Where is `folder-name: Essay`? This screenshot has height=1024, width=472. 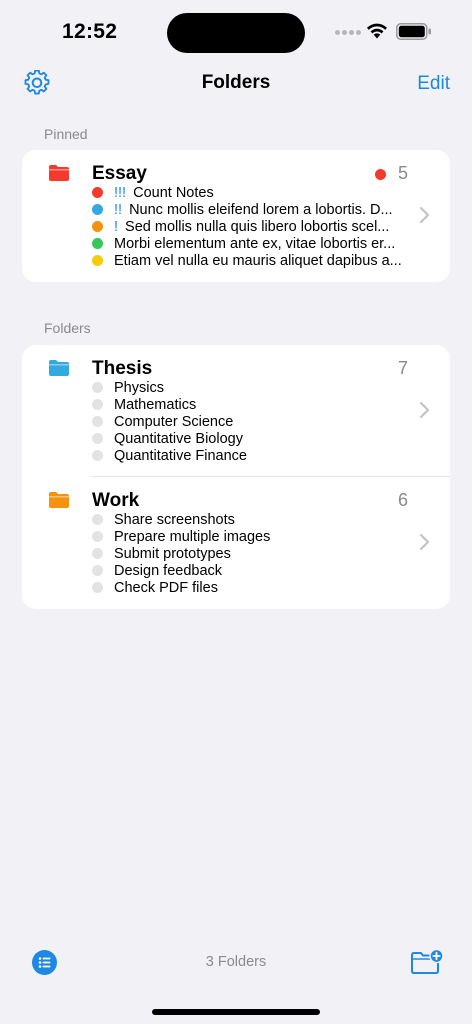 folder-name: Essay is located at coordinates (119, 173).